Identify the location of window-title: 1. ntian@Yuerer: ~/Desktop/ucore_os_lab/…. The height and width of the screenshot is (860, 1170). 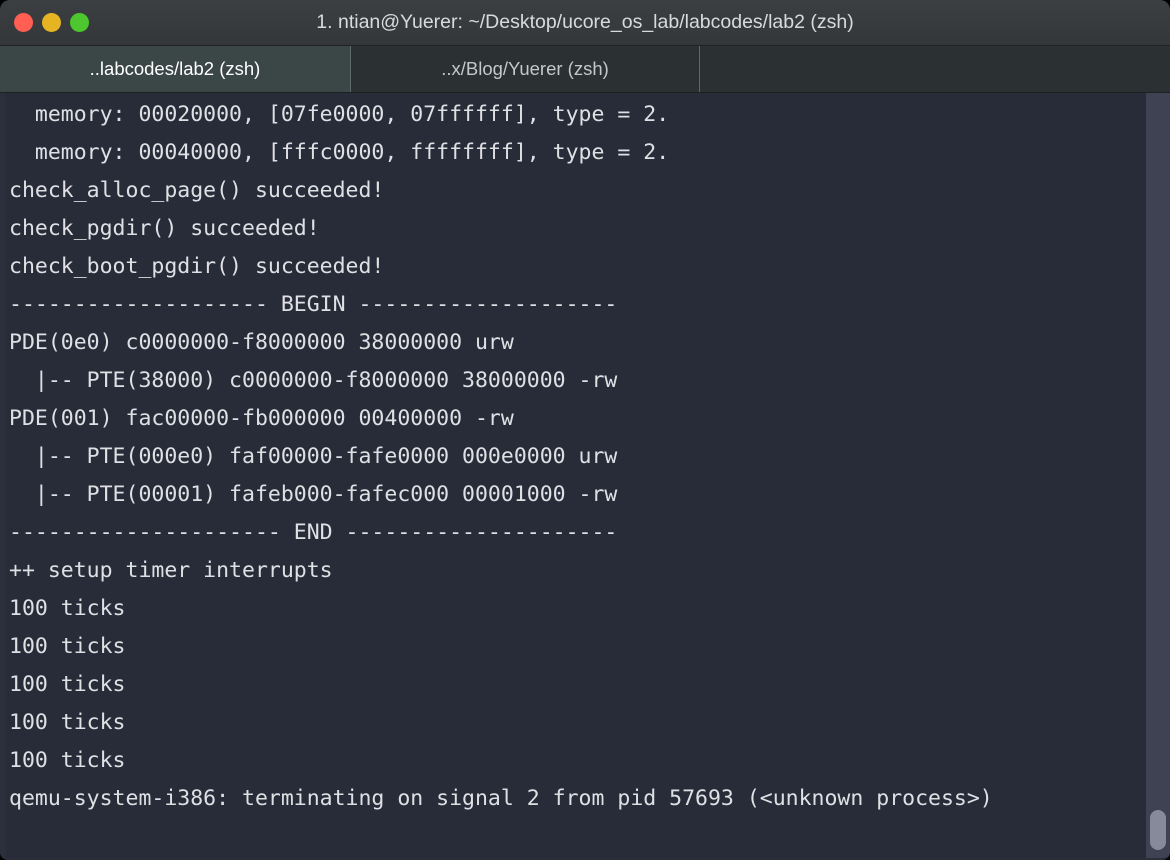
(585, 22).